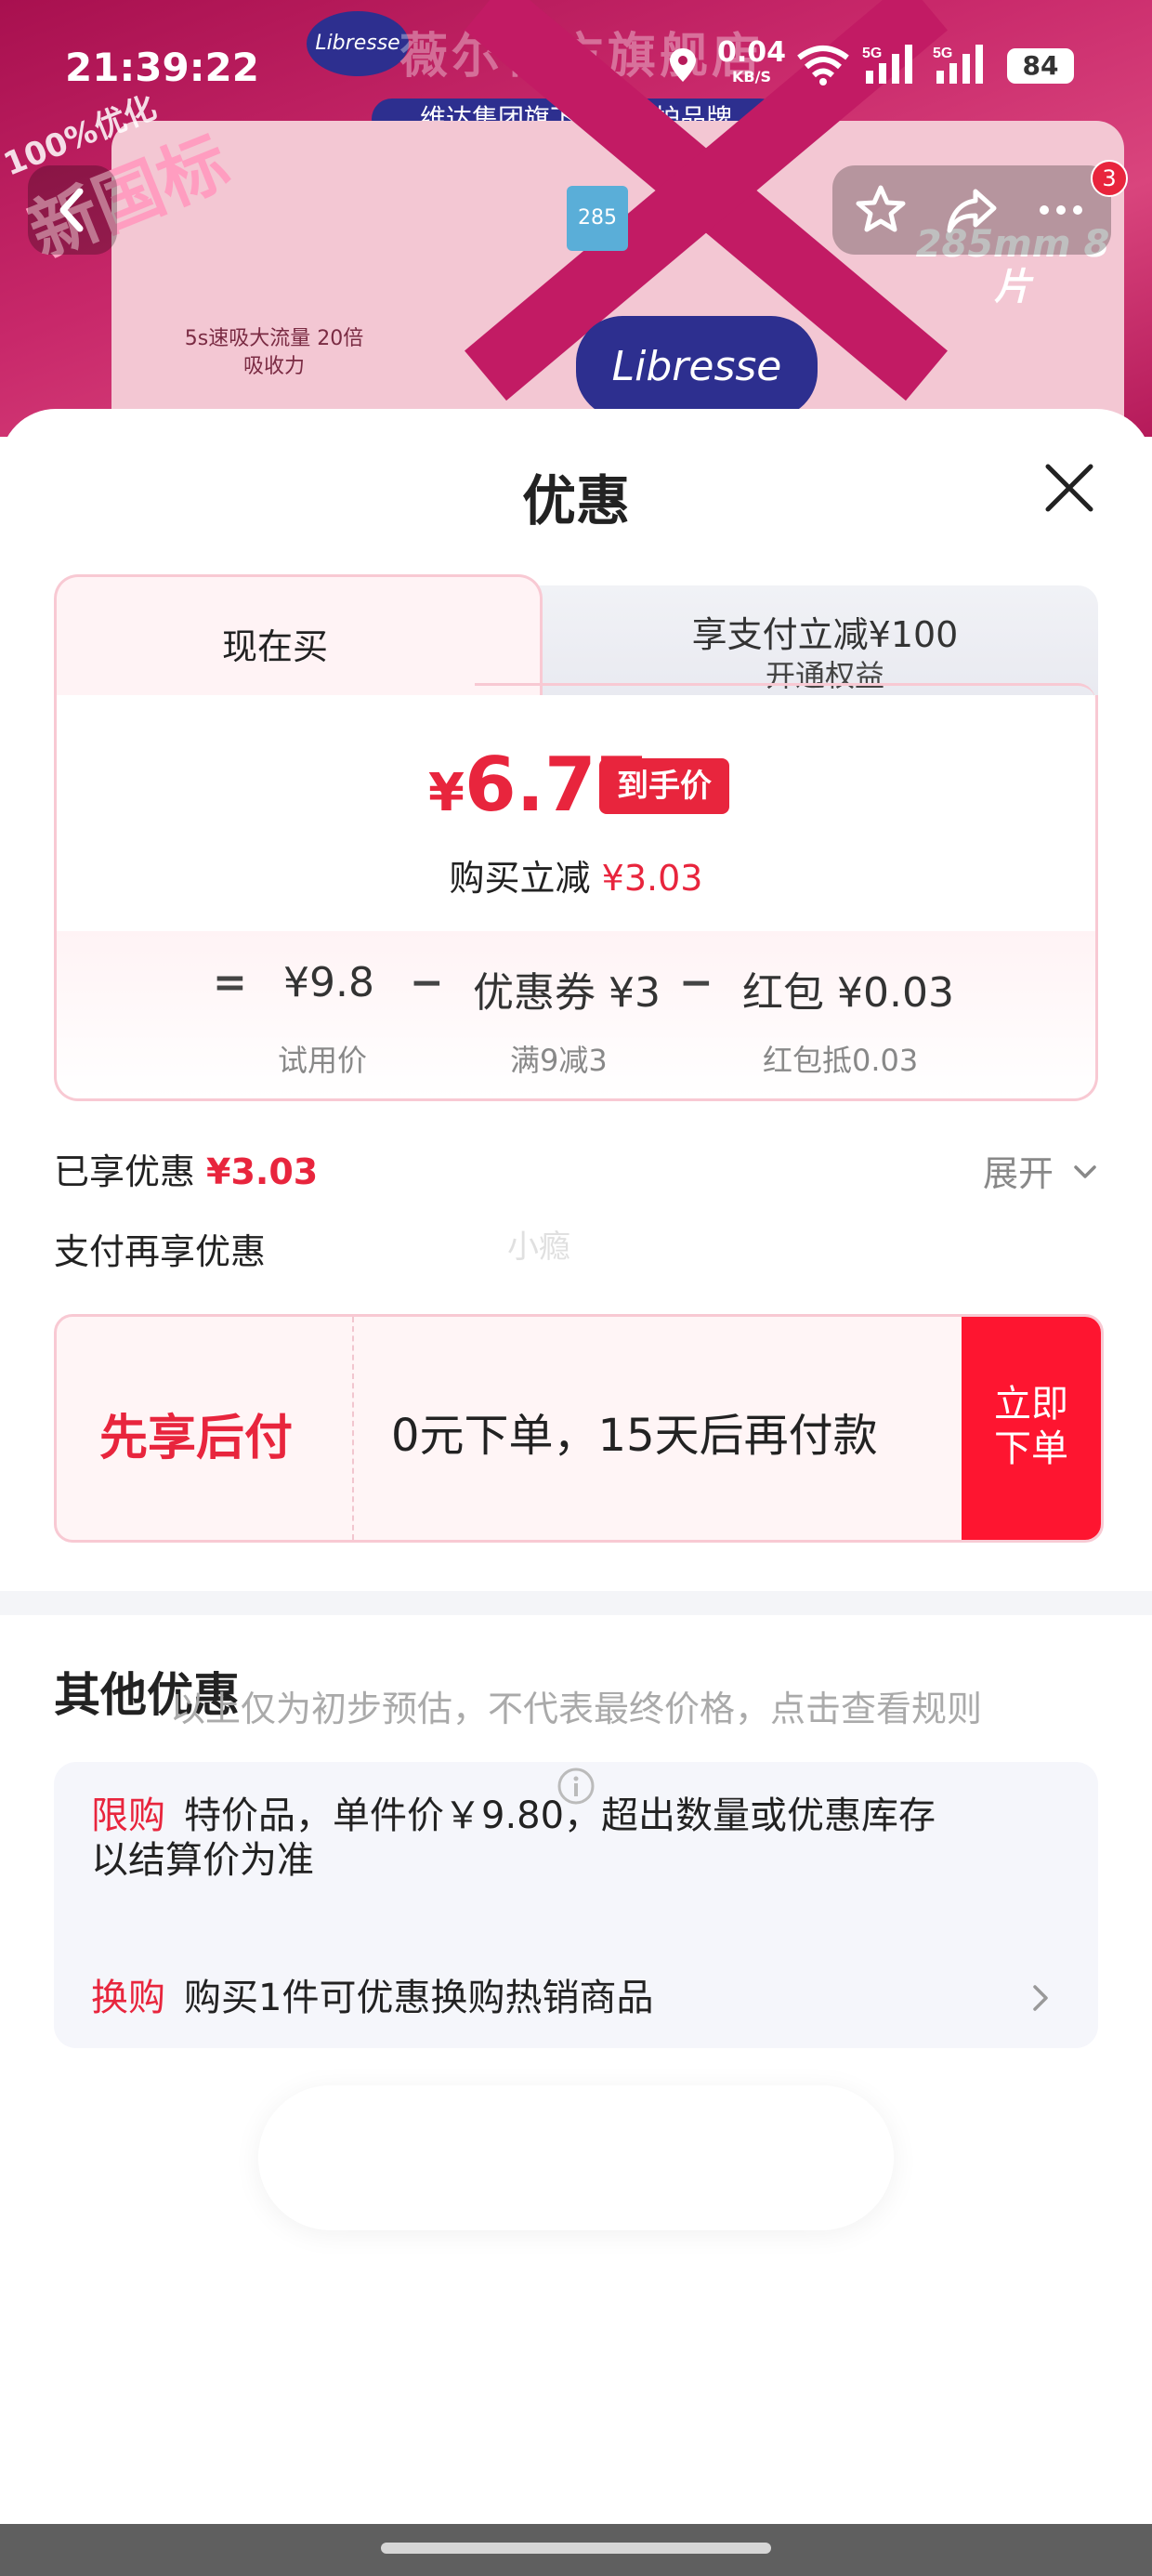  Describe the element at coordinates (1069, 487) in the screenshot. I see `close-icon` at that location.